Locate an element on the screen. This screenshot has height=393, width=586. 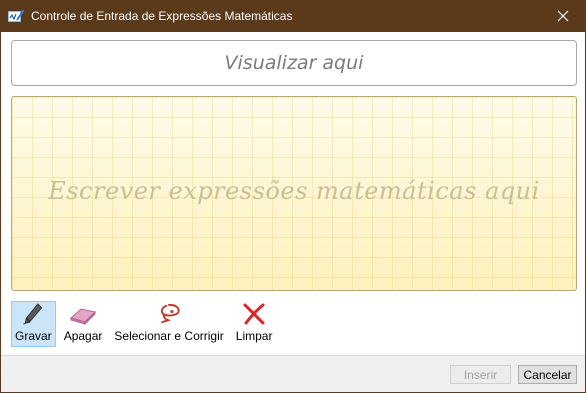
button-bar: Inserir Cancelar is located at coordinates (293, 373).